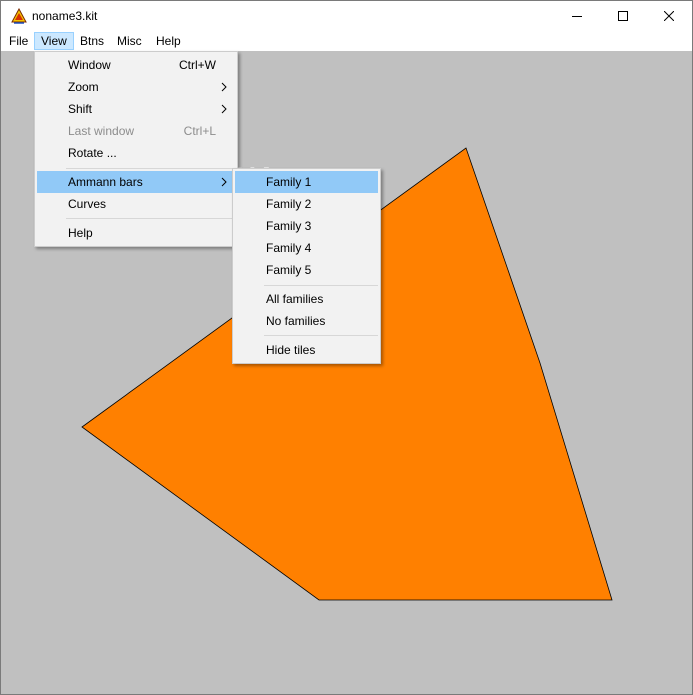 The height and width of the screenshot is (695, 693). I want to click on submenu-family-3: Family 3, so click(306, 226).